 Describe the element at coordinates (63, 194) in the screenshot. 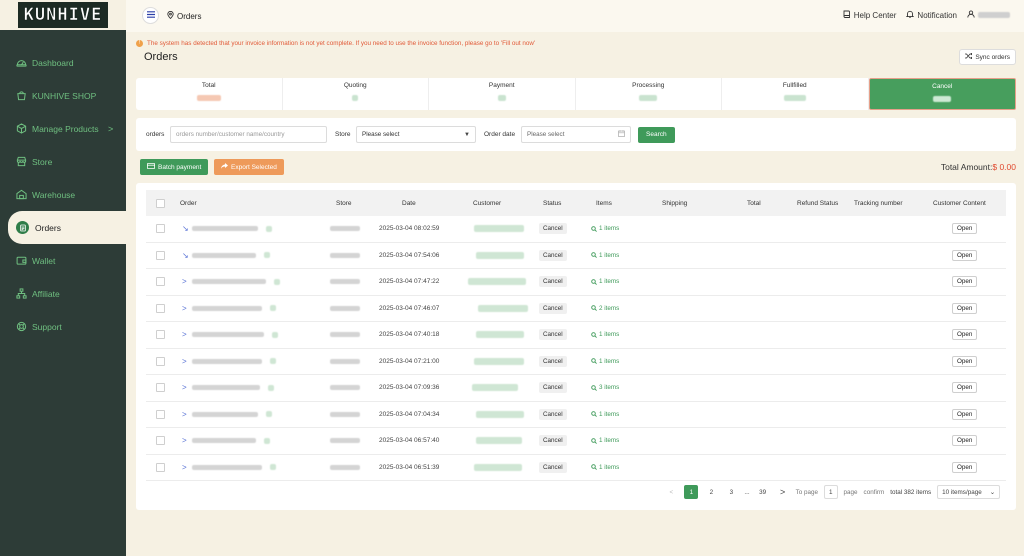

I see `sidebar-item-warehouse: Warehouse` at that location.